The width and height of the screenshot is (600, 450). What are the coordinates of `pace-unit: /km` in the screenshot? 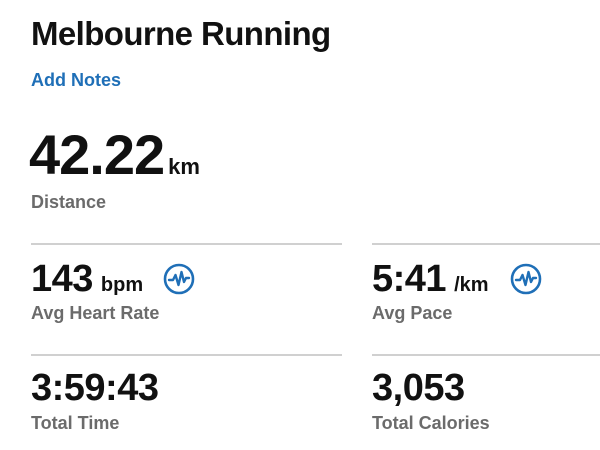 It's located at (471, 285).